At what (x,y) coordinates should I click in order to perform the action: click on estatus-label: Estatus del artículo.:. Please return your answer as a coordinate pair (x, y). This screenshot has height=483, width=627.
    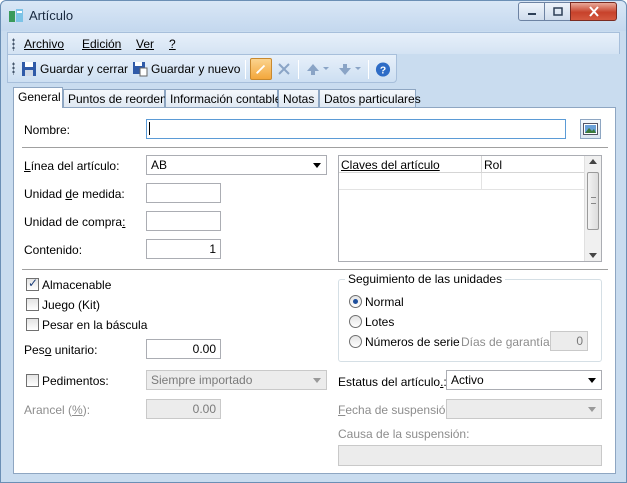
    Looking at the image, I should click on (392, 382).